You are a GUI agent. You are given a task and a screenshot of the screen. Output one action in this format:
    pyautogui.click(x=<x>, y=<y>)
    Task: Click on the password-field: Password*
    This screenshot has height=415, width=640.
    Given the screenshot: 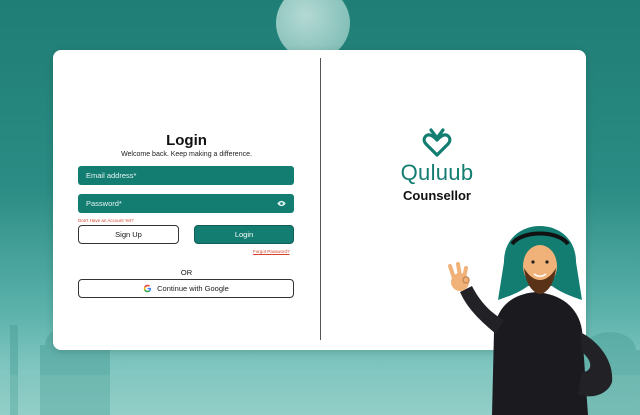 What is the action you would take?
    pyautogui.click(x=186, y=203)
    